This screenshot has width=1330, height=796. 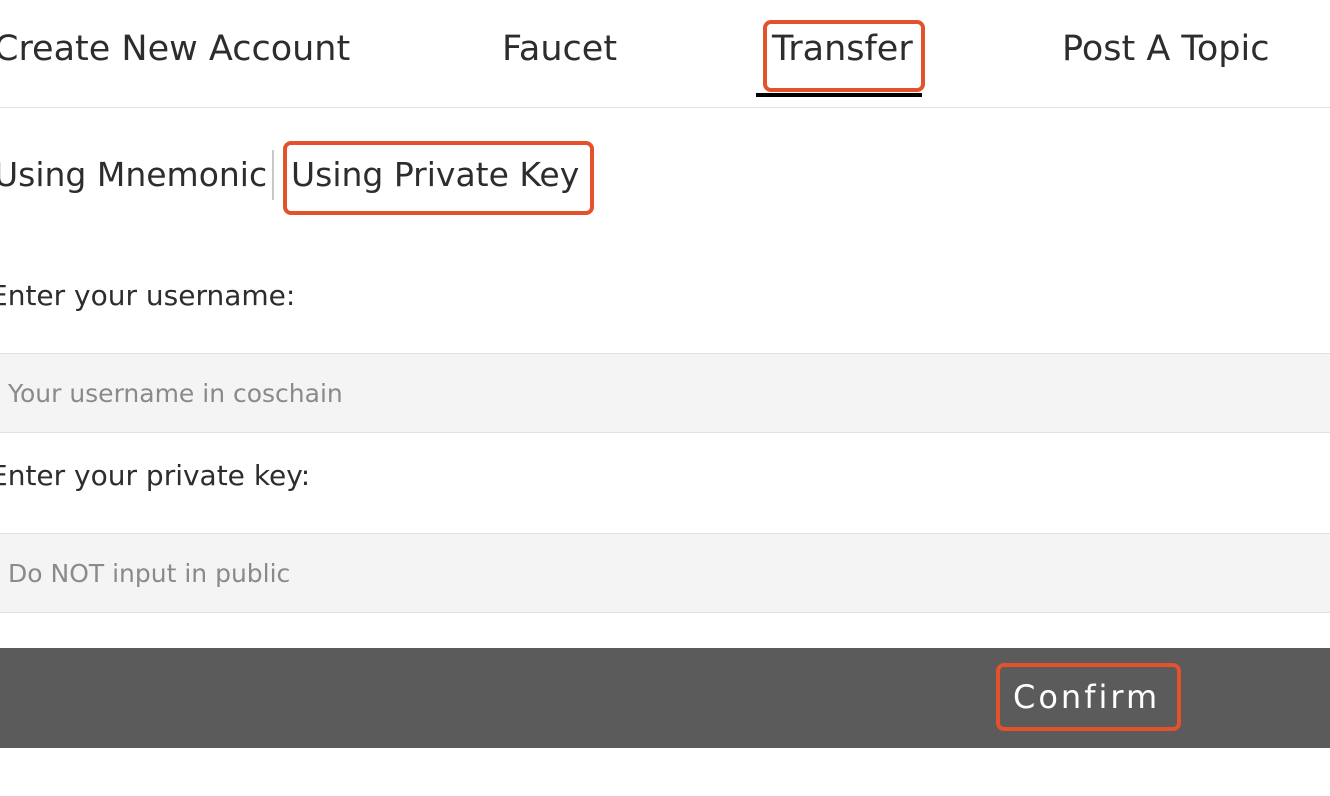 I want to click on private-key-input, so click(x=665, y=573).